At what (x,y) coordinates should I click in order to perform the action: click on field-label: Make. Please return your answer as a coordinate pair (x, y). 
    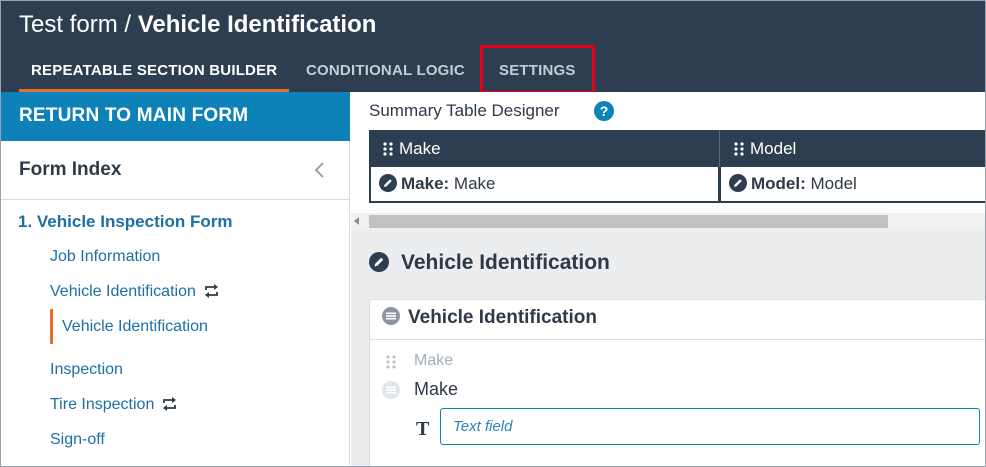
    Looking at the image, I should click on (436, 389).